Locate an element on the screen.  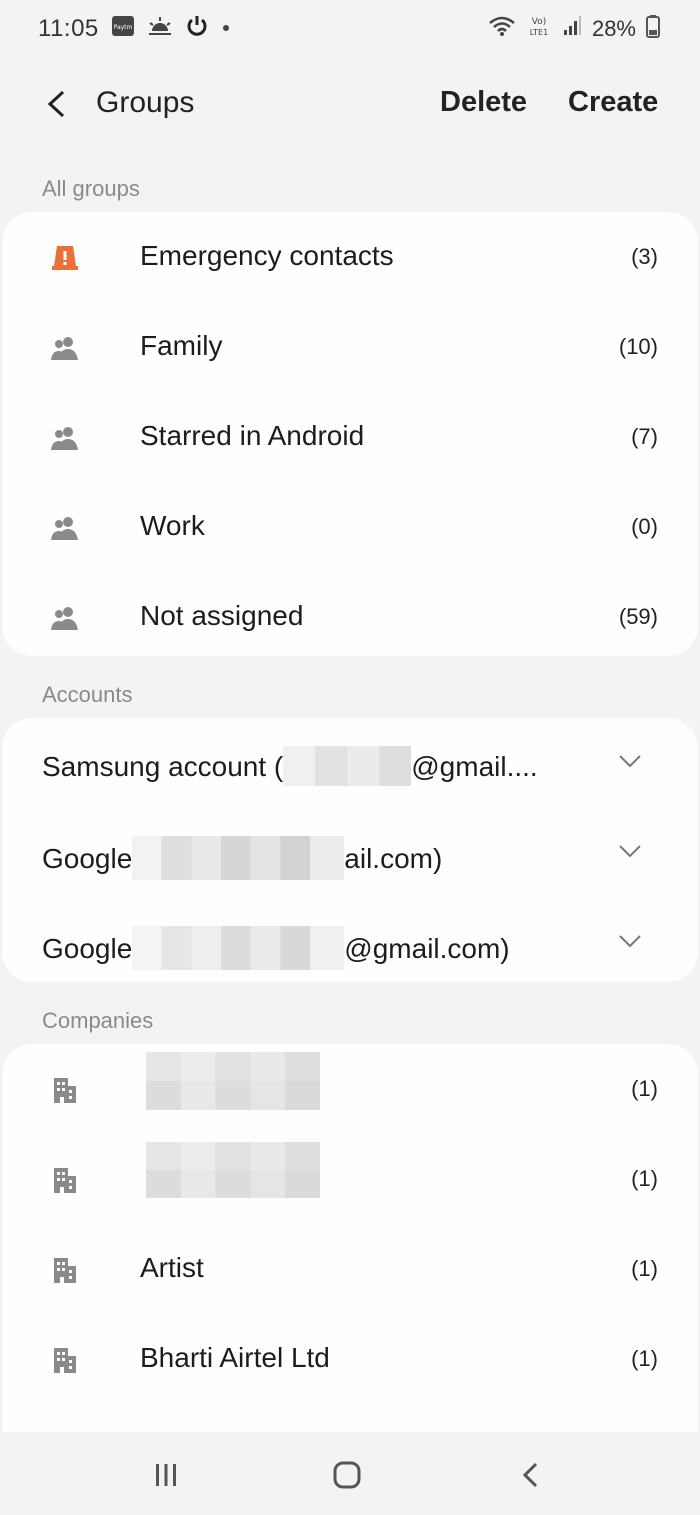
sunrise-icon is located at coordinates (160, 28).